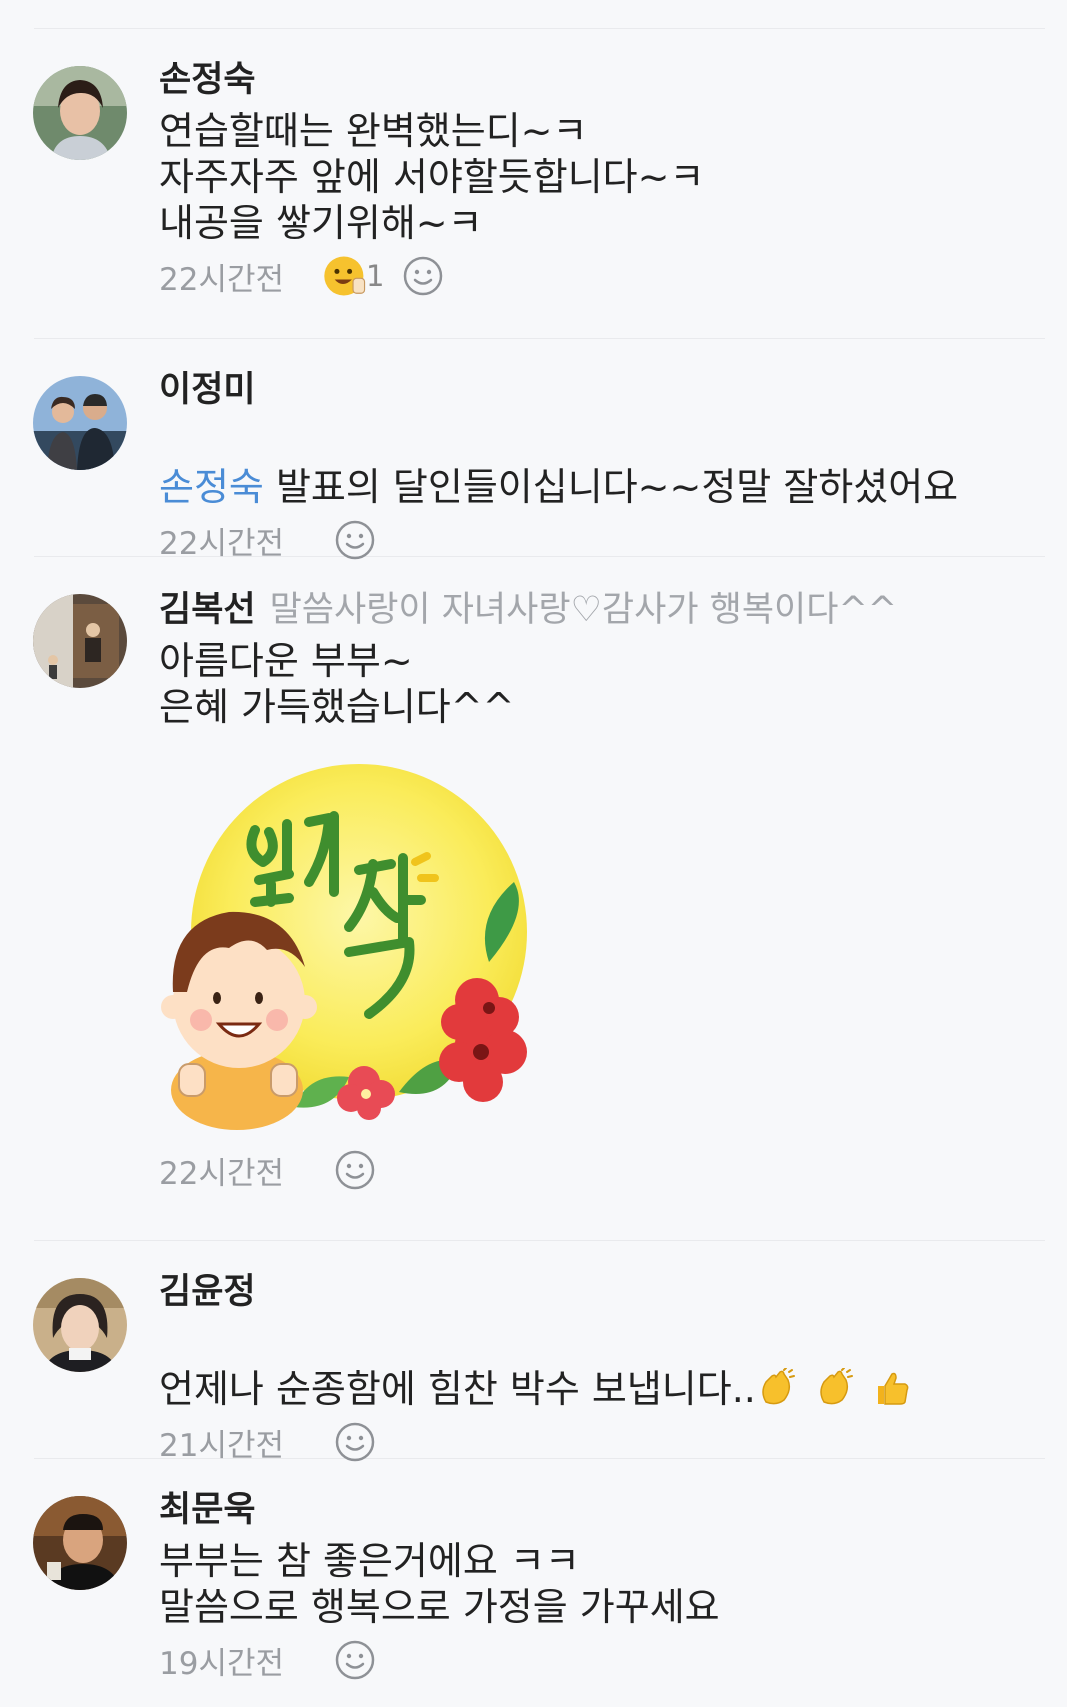 This screenshot has height=1707, width=1067. What do you see at coordinates (583, 610) in the screenshot?
I see `author-bio: 말씀사랑이 자녀사랑♡감사가 행복이다^^` at bounding box center [583, 610].